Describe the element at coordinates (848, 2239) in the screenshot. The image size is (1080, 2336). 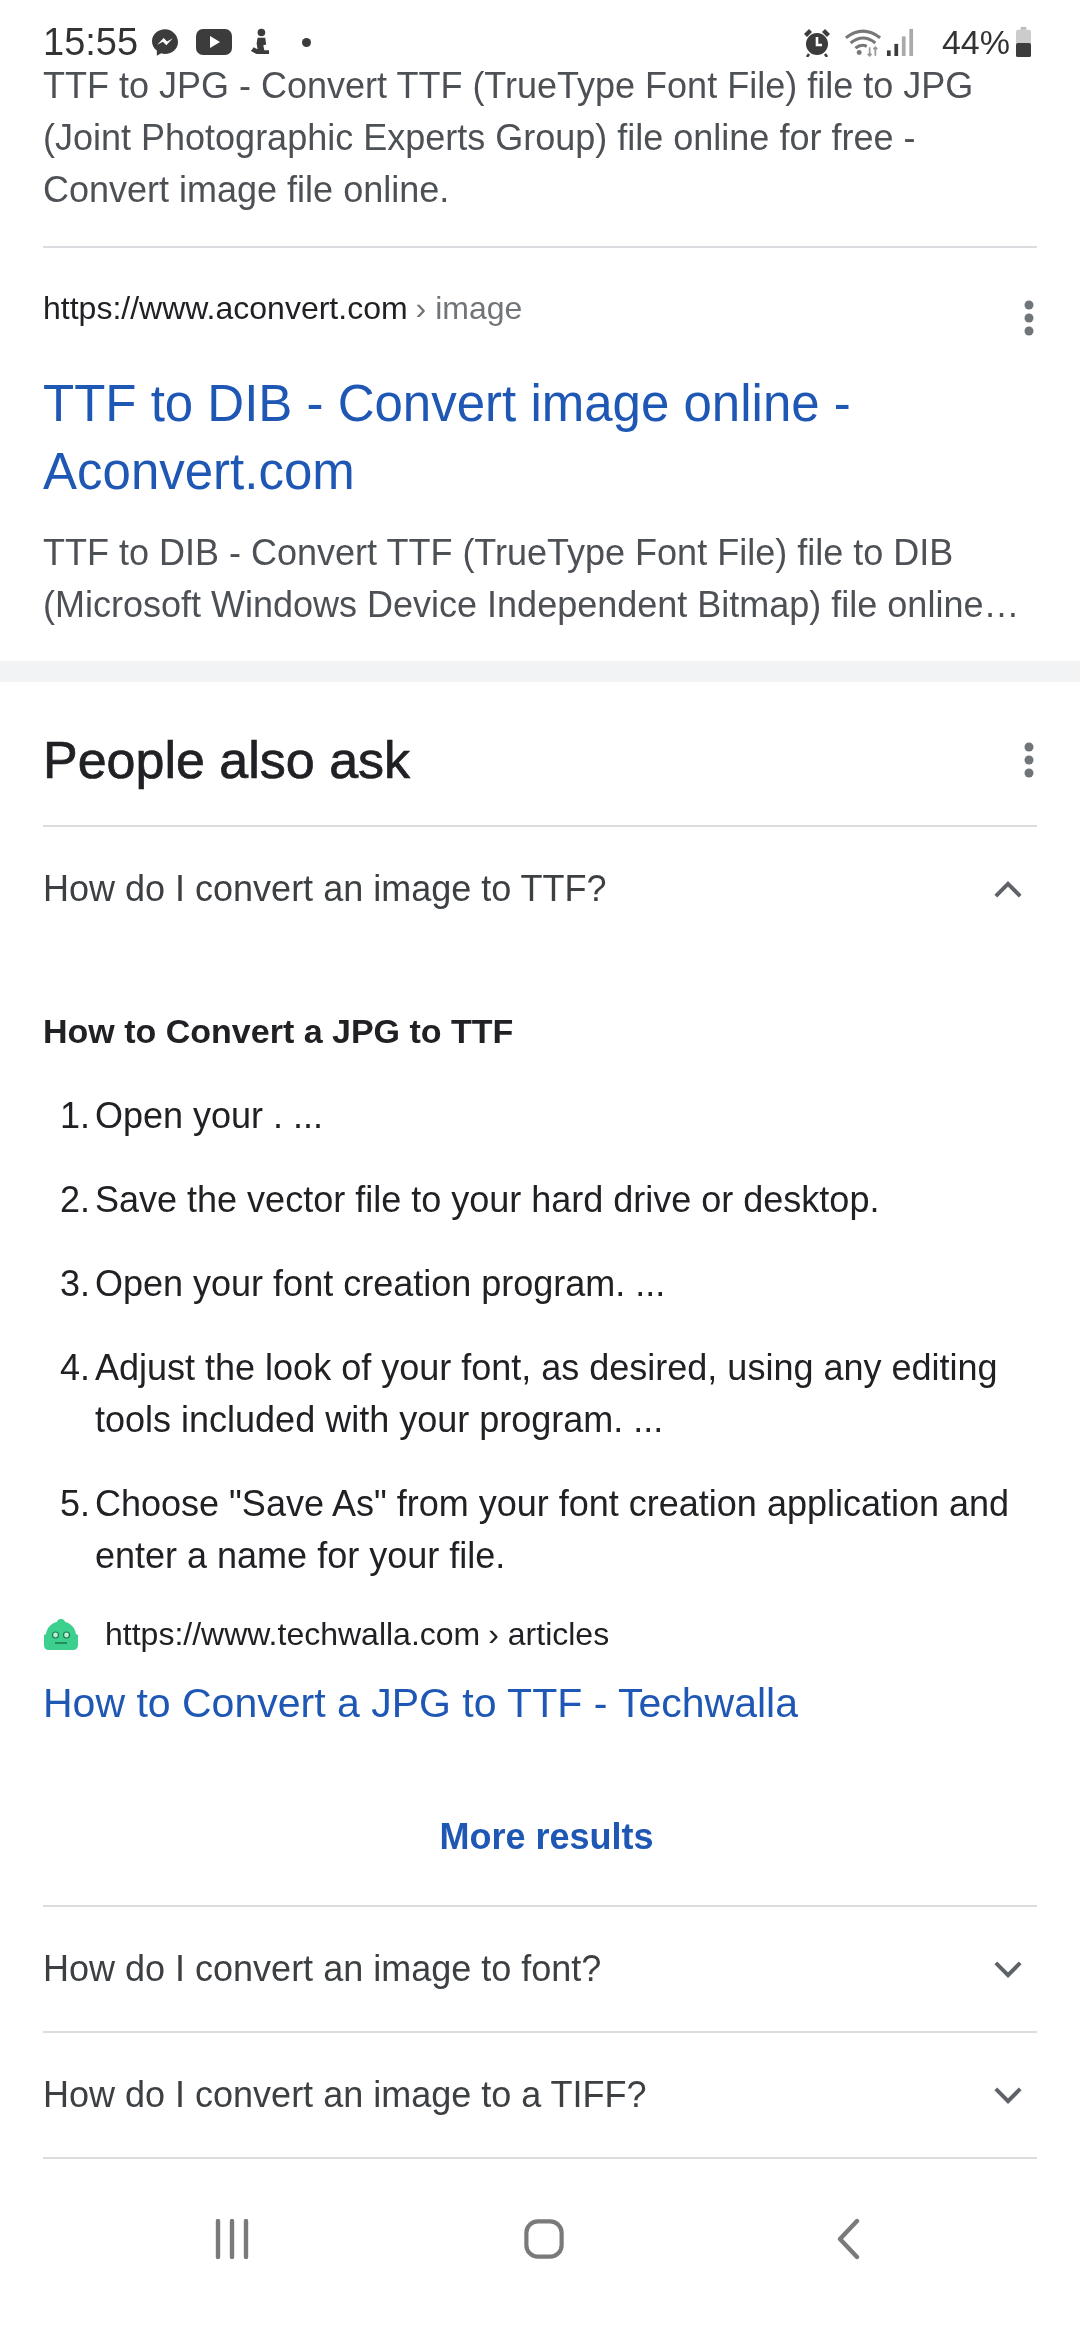
I see `back-icon` at that location.